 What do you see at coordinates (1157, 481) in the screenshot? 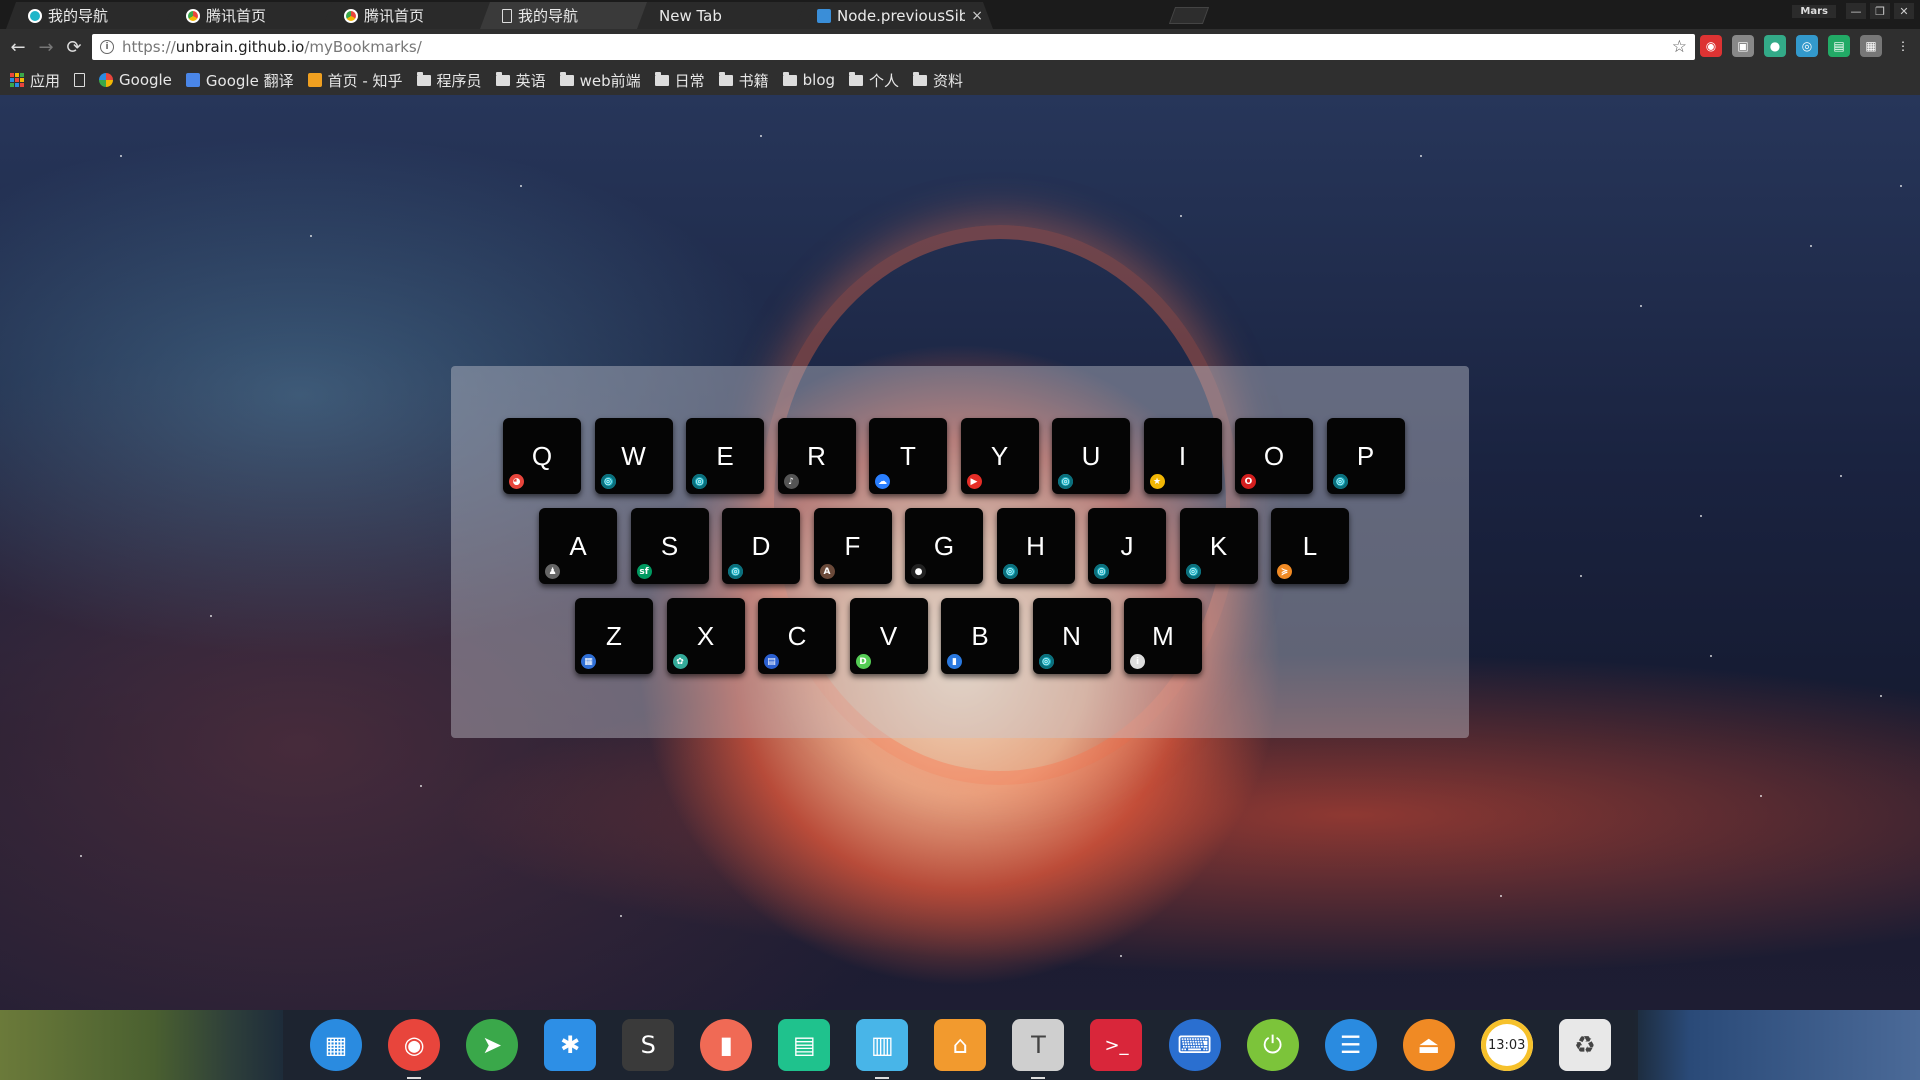
I see `yellow-app-icon: ★` at bounding box center [1157, 481].